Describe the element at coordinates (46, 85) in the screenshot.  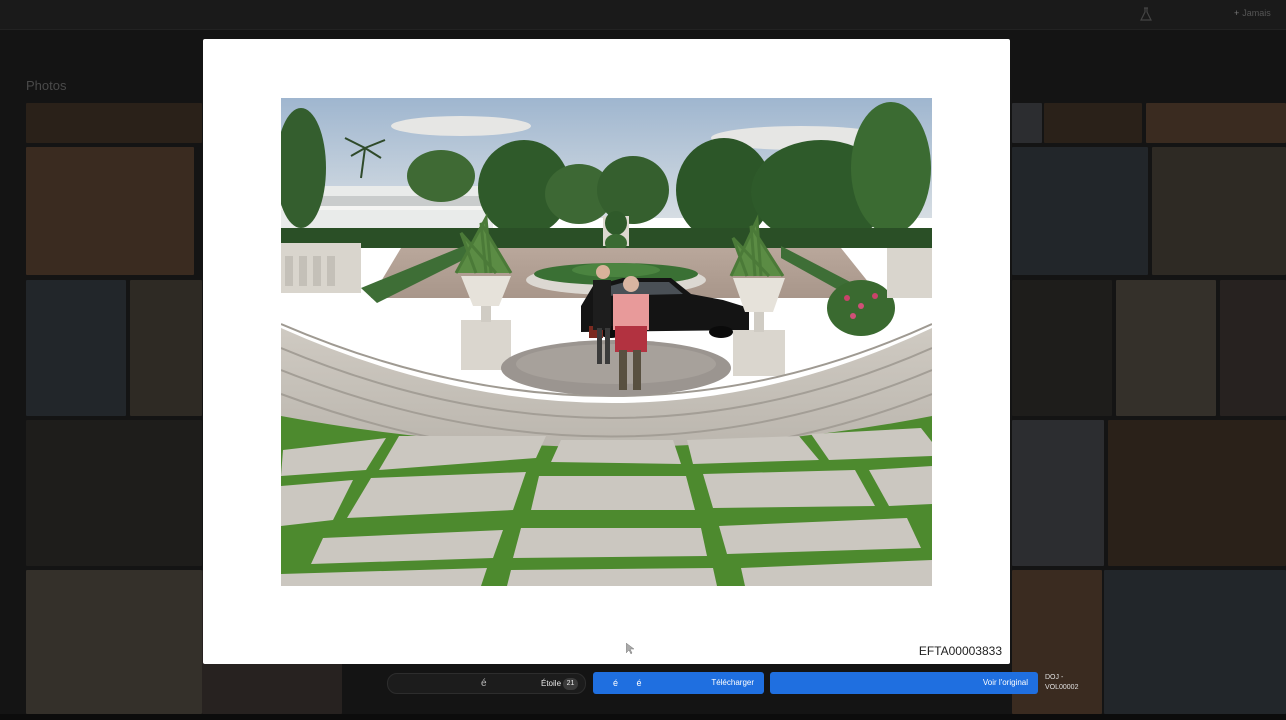
I see `section-title: Photos` at that location.